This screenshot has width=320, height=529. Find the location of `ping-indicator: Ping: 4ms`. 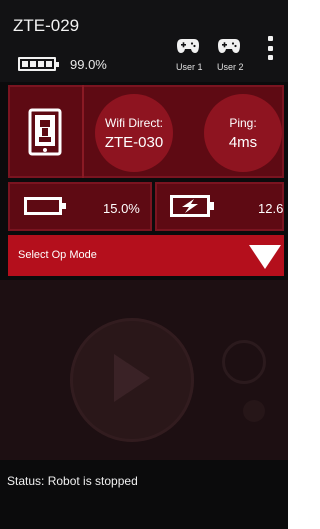

ping-indicator: Ping: 4ms is located at coordinates (243, 133).